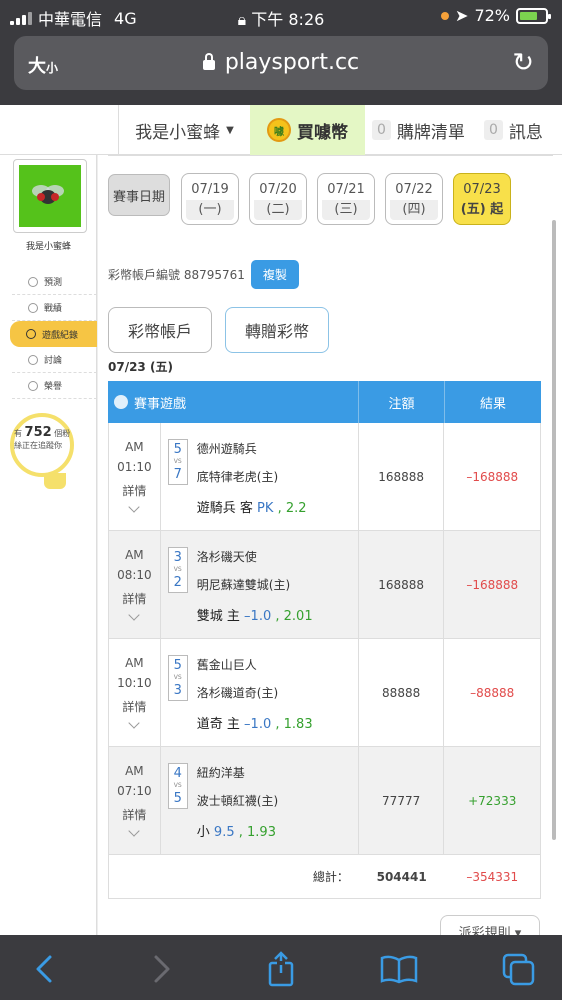 This screenshot has height=1000, width=562. Describe the element at coordinates (414, 199) in the screenshot. I see `date-button-0722: 07/22 (四)` at that location.